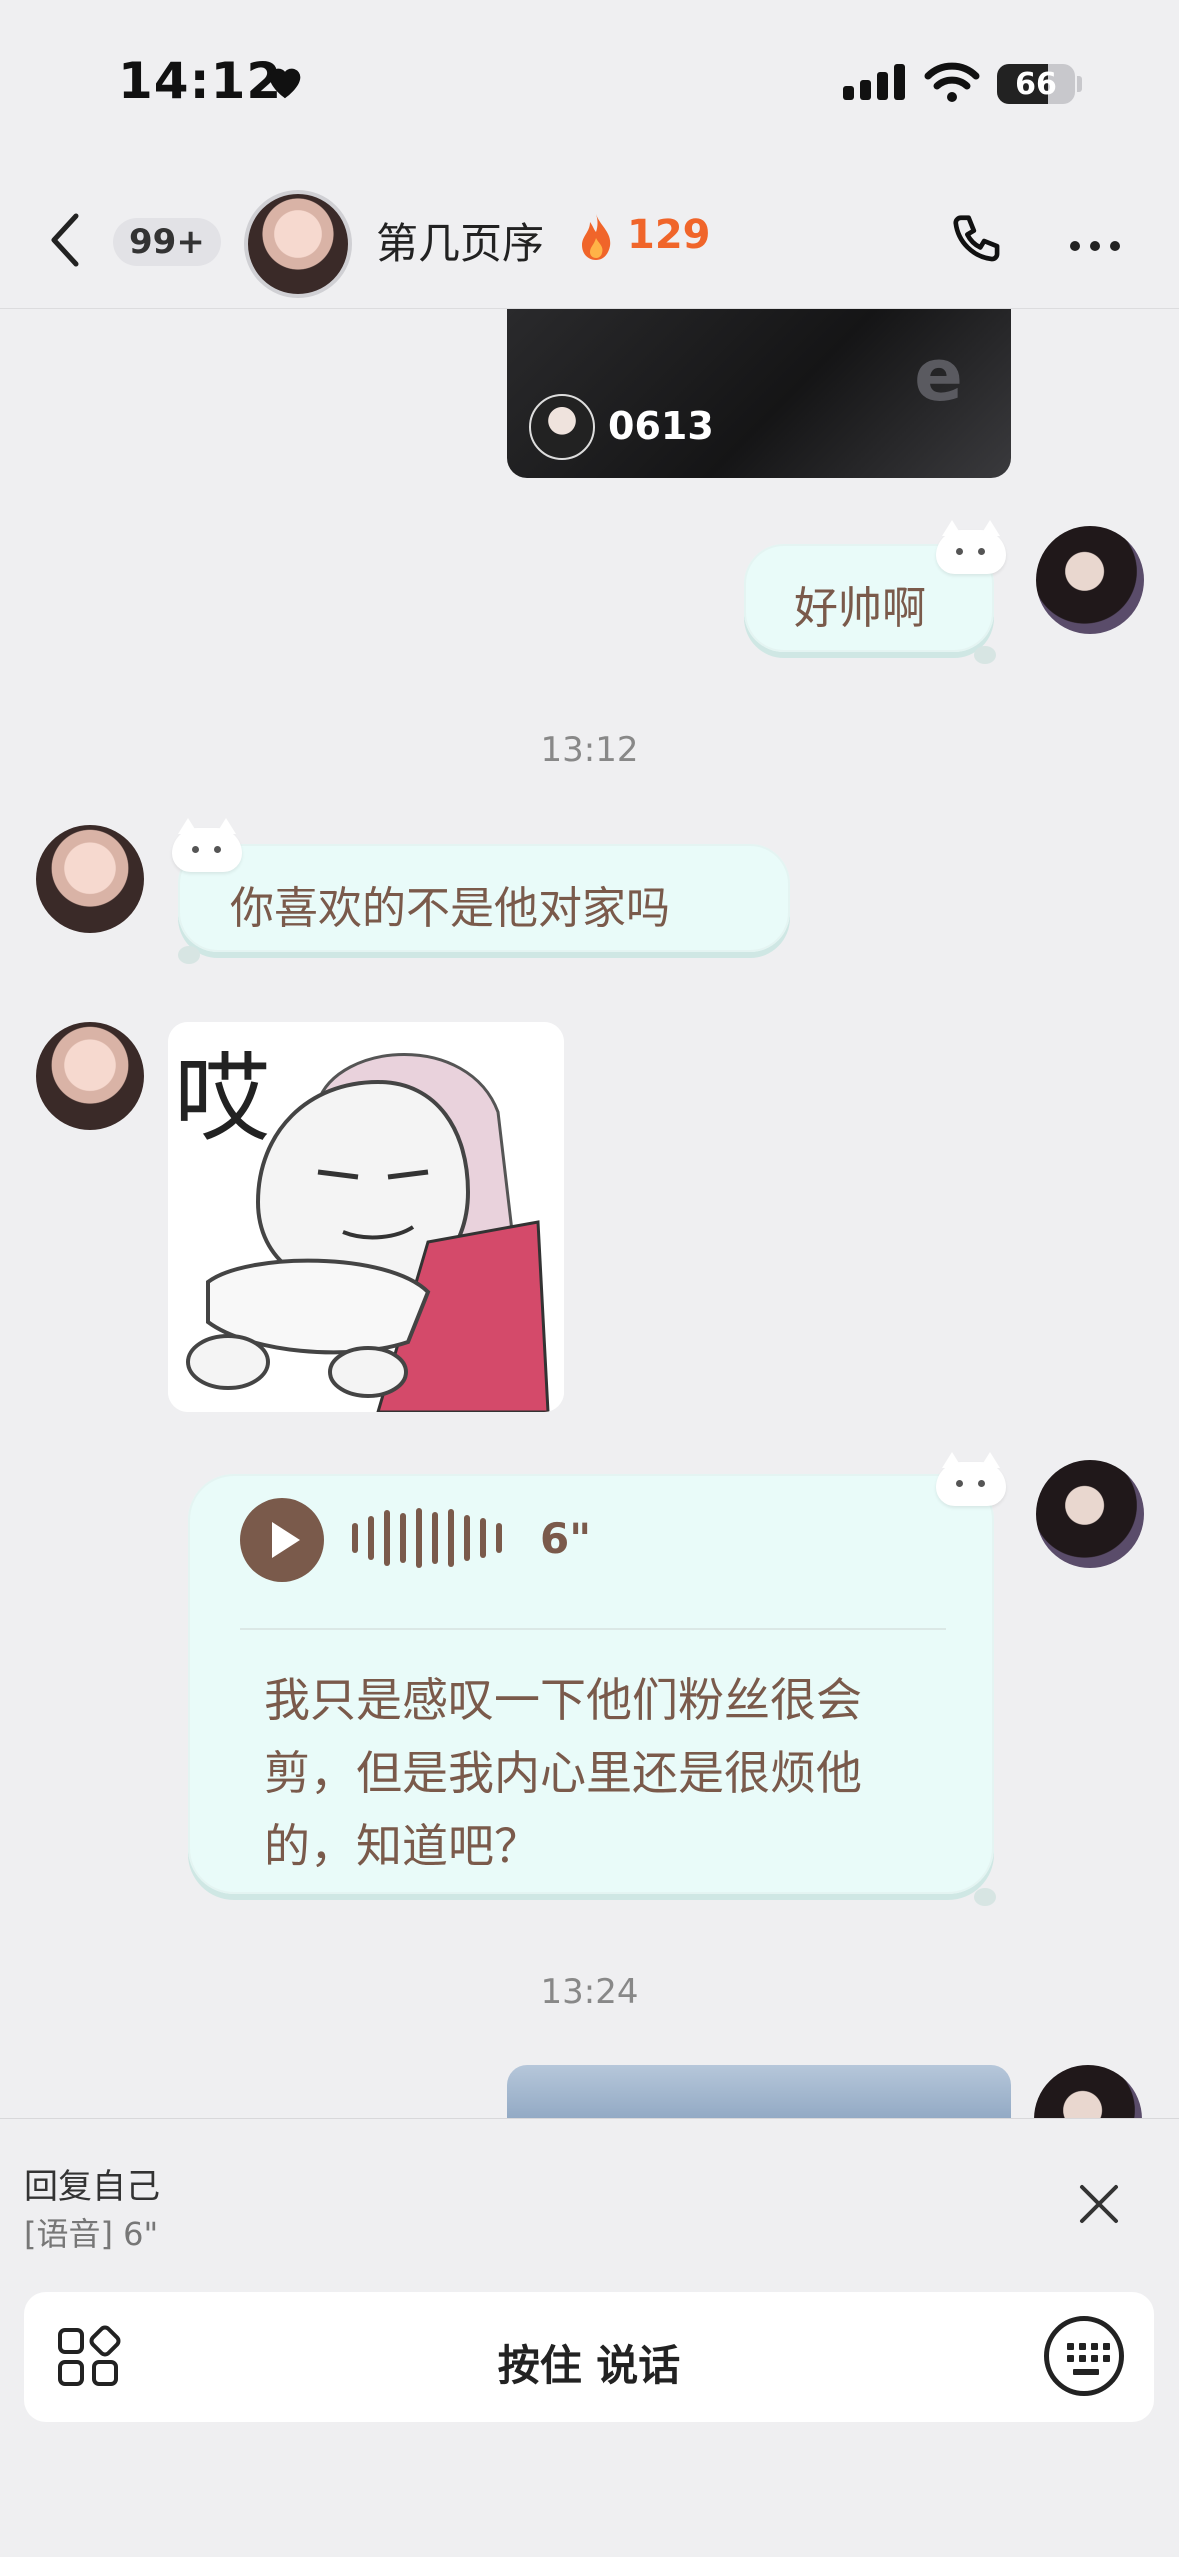 This screenshot has height=2557, width=1179. What do you see at coordinates (167, 242) in the screenshot?
I see `unread-count-badge: 99+` at bounding box center [167, 242].